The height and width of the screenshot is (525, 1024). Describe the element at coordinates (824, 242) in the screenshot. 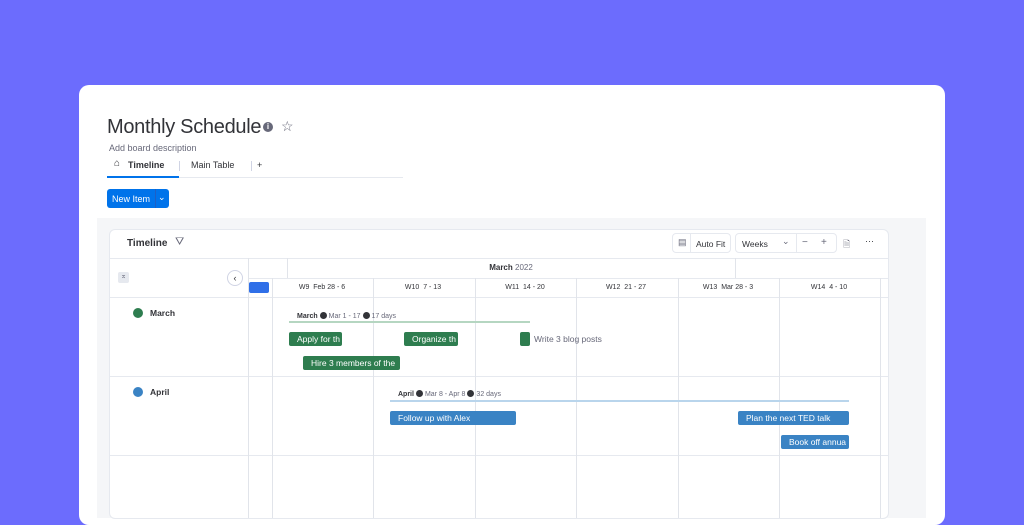

I see `zoom-in-button: +` at that location.